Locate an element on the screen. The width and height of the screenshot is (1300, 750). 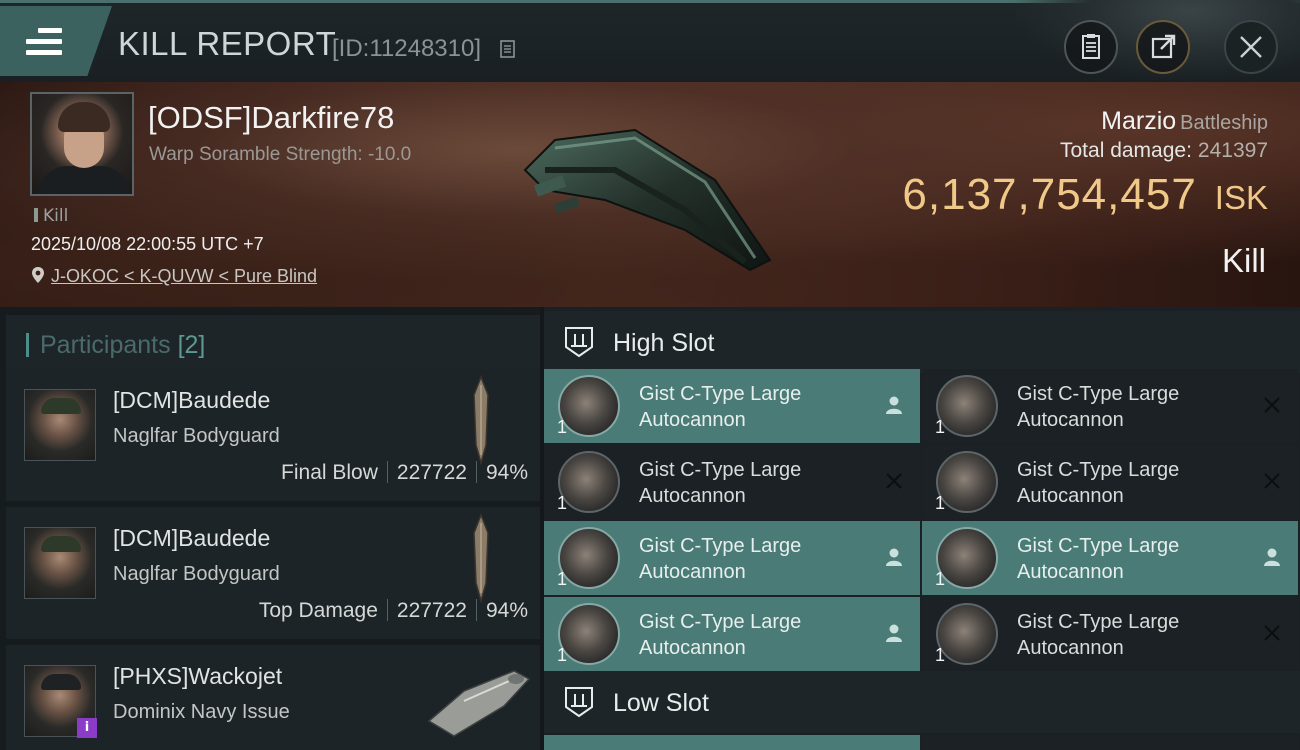
share-icon is located at coordinates (1163, 46).